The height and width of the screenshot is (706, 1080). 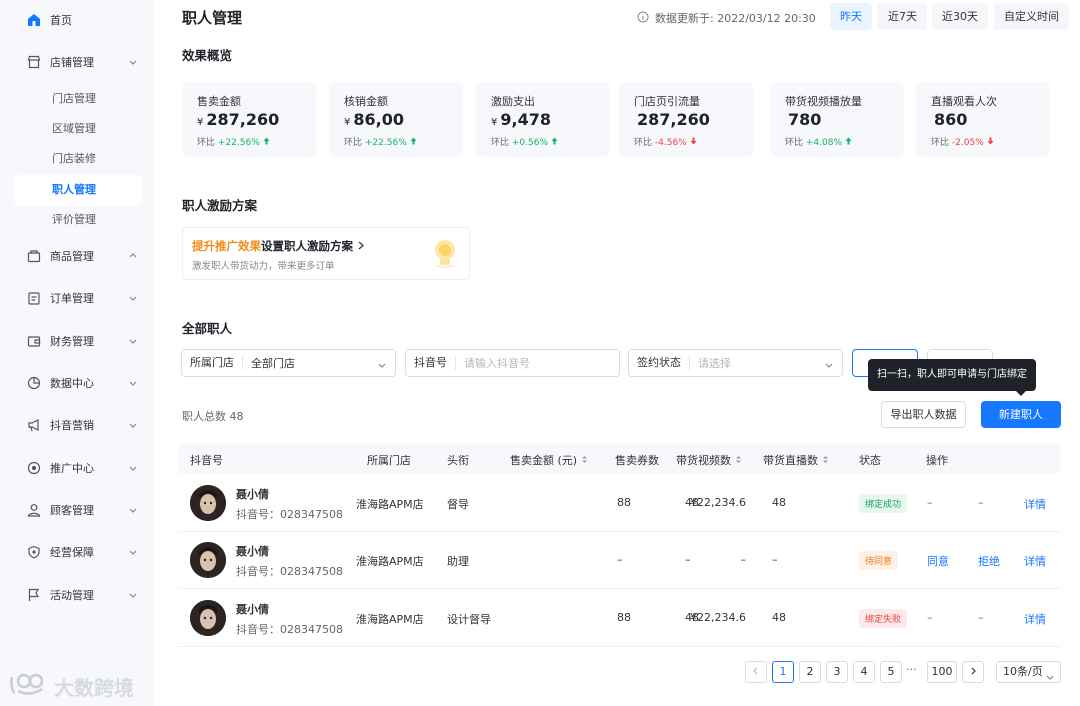 What do you see at coordinates (74, 159) in the screenshot?
I see `sidebar-subitem-decoration: 门店装修` at bounding box center [74, 159].